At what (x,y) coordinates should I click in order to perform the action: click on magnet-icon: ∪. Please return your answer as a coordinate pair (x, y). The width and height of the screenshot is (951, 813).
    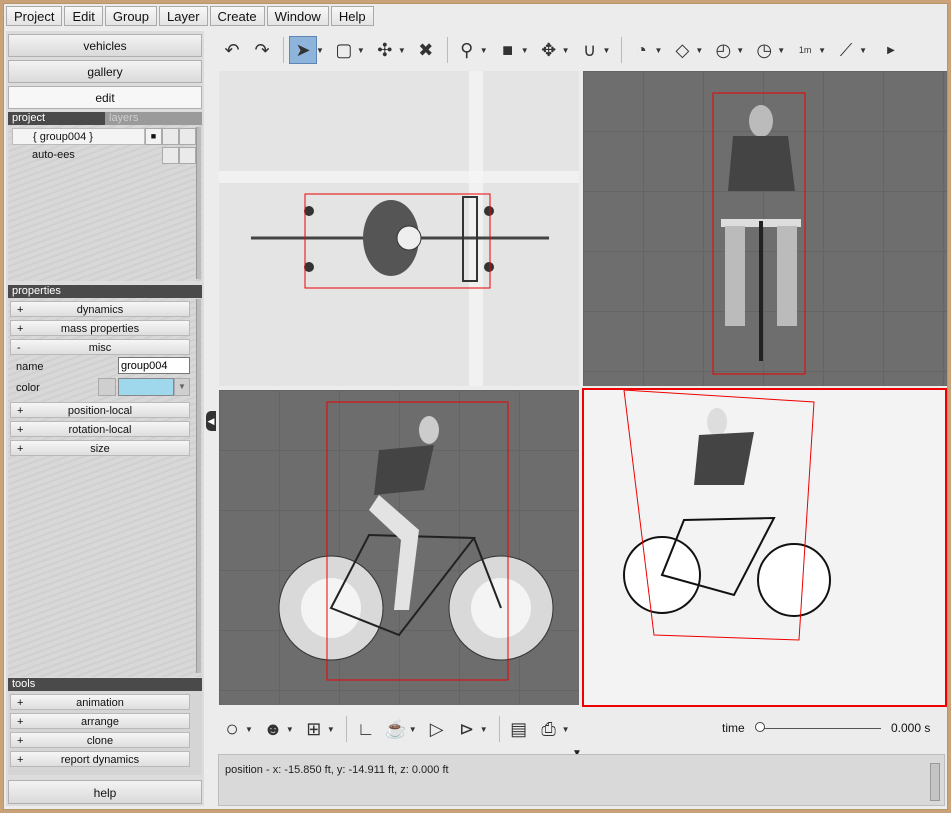
    Looking at the image, I should click on (590, 50).